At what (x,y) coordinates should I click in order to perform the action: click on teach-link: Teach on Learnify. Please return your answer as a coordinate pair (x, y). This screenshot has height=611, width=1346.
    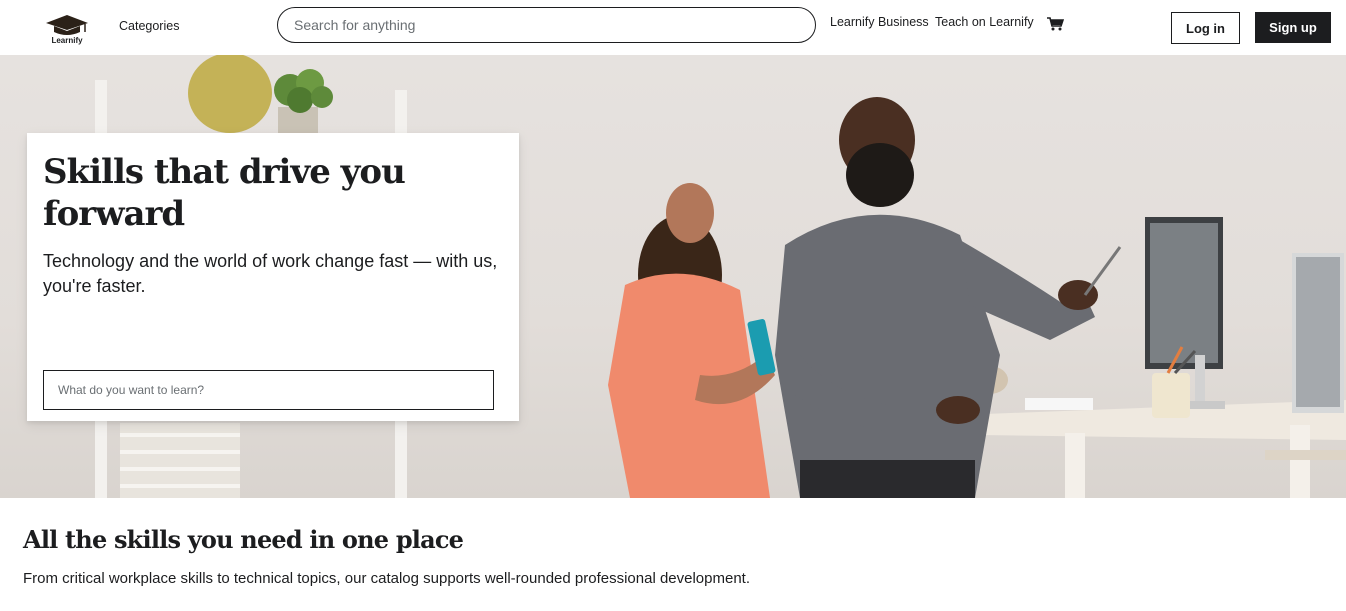
    Looking at the image, I should click on (984, 22).